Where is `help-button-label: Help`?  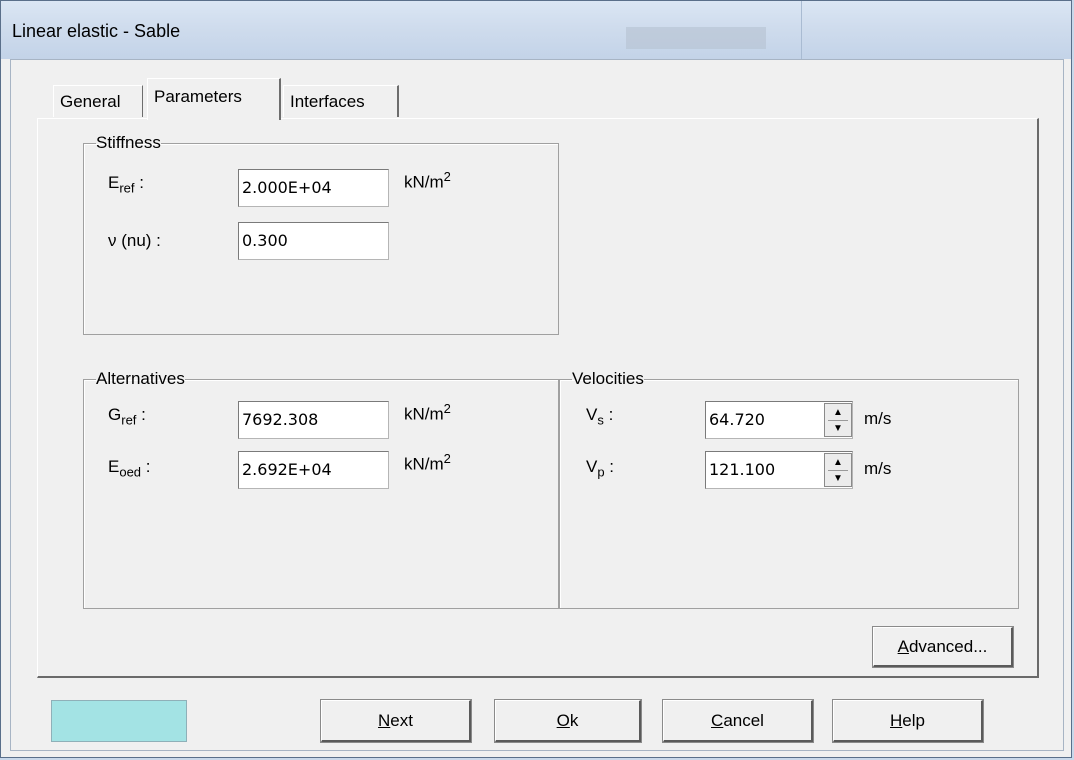
help-button-label: Help is located at coordinates (907, 720).